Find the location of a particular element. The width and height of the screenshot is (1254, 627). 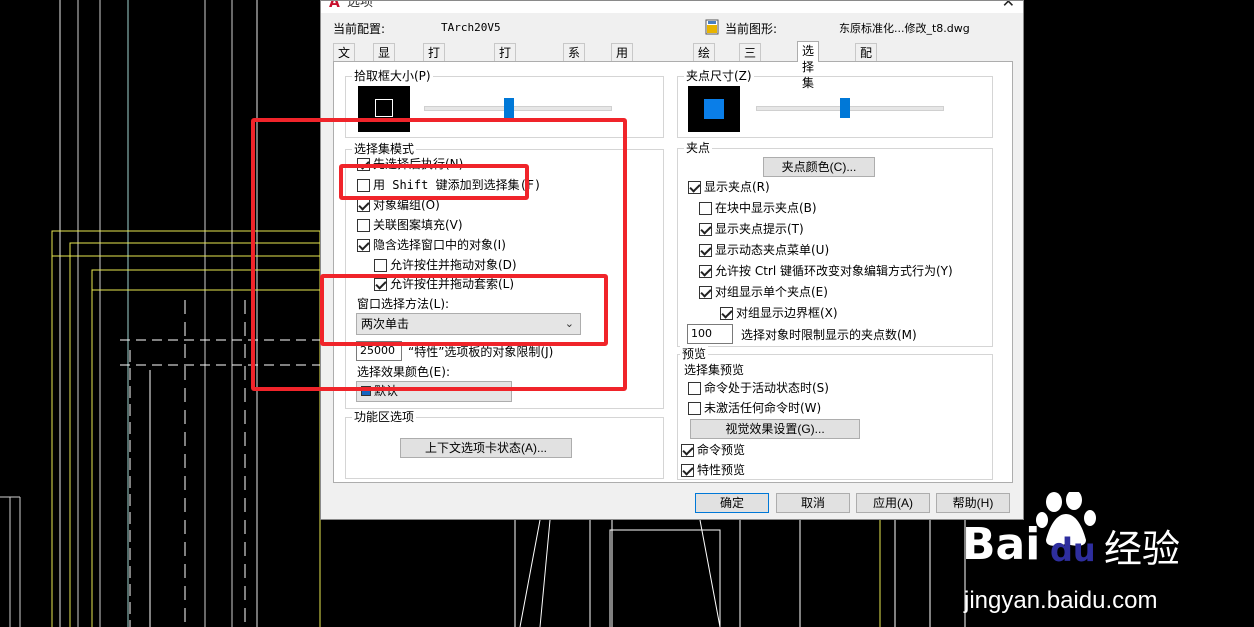

tab-files: 文件 is located at coordinates (344, 59).